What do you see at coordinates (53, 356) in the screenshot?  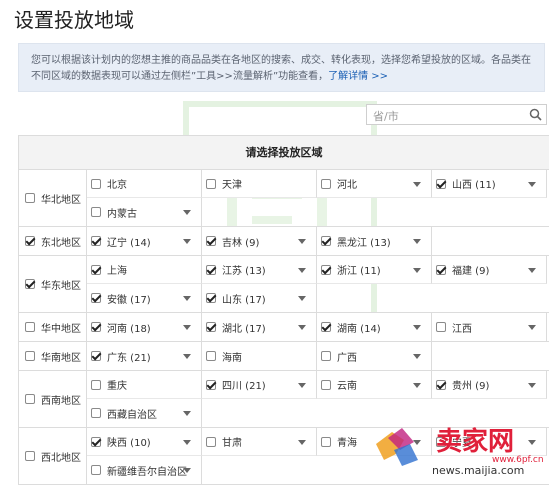 I see `region-label: 华南地区` at bounding box center [53, 356].